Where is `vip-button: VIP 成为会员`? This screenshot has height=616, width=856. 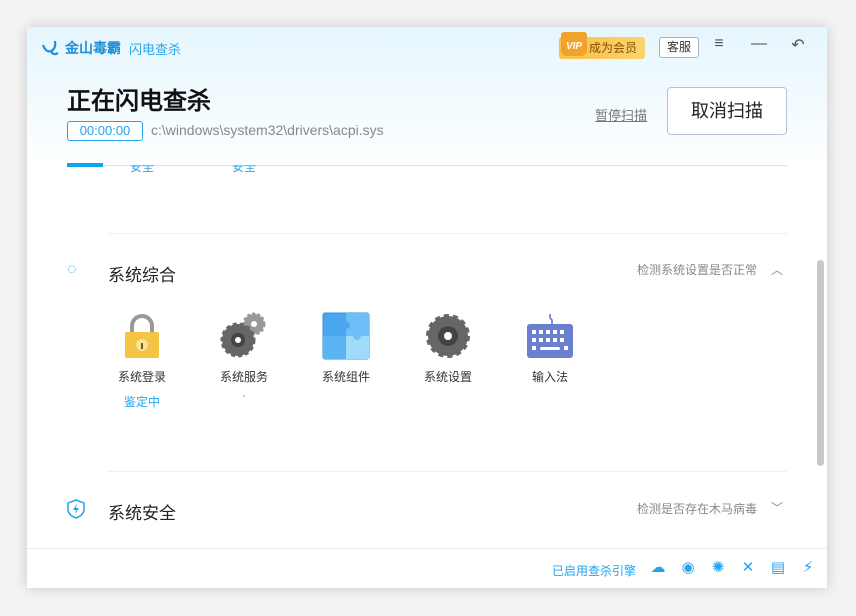 vip-button: VIP 成为会员 is located at coordinates (602, 45).